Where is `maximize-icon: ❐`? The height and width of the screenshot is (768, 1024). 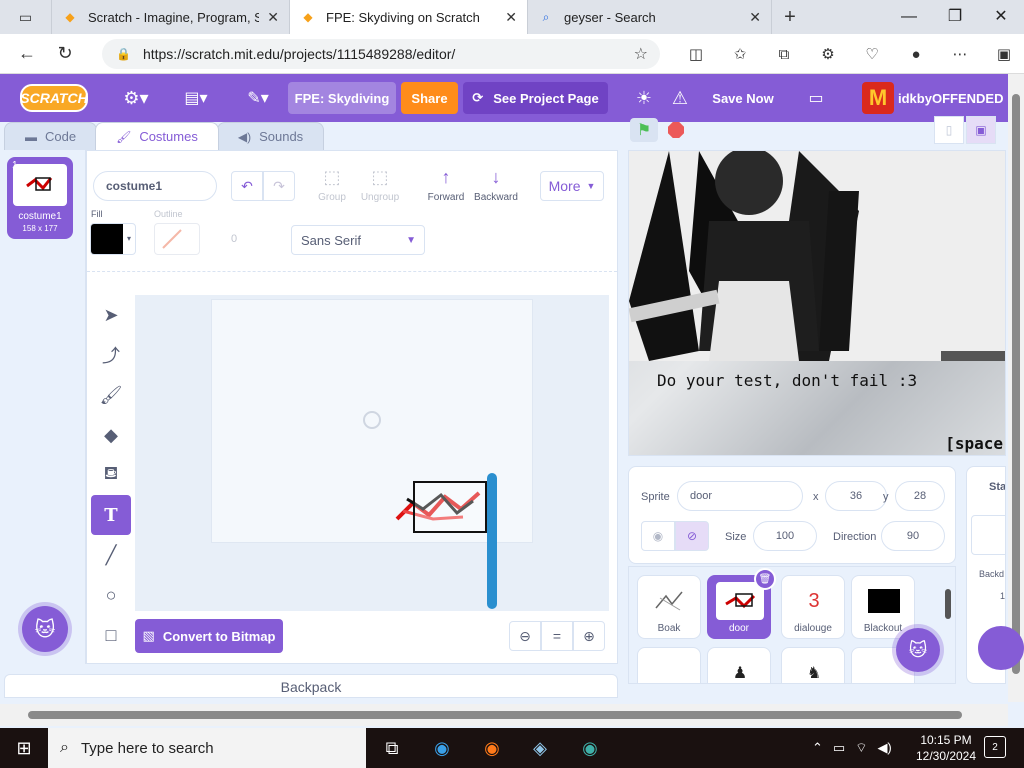 maximize-icon: ❐ is located at coordinates (955, 17).